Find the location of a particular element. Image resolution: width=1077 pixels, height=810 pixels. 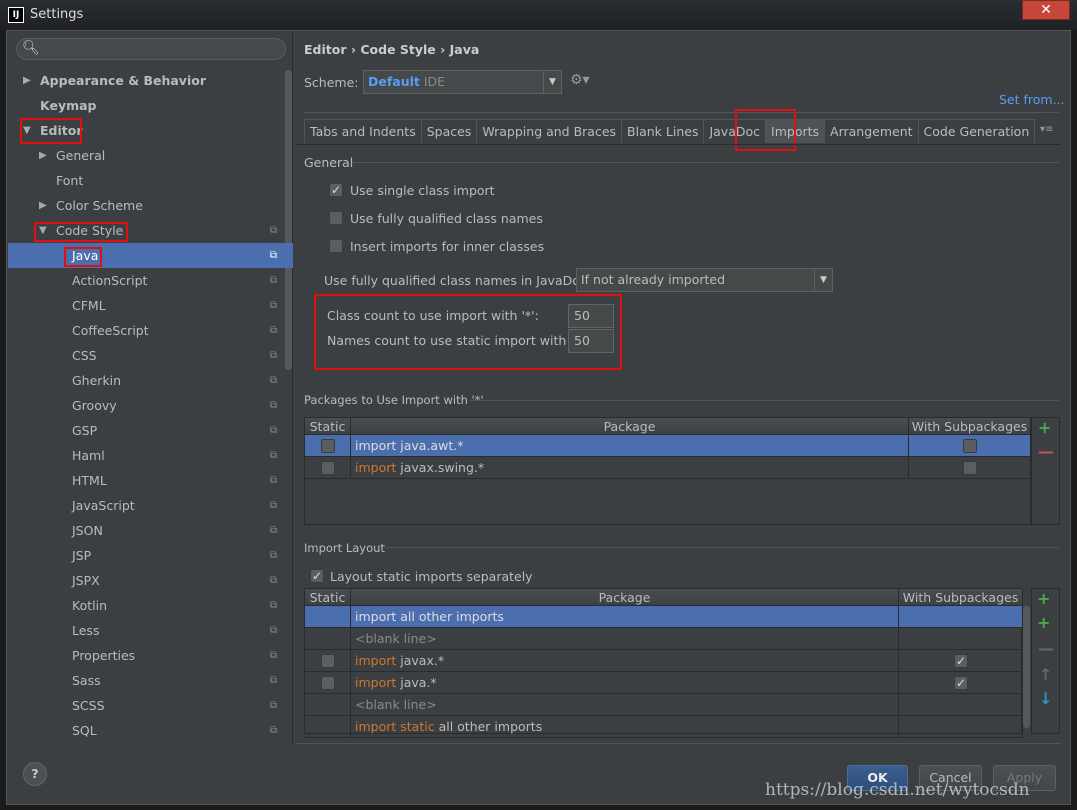

tab-spaces: Spaces is located at coordinates (449, 131).